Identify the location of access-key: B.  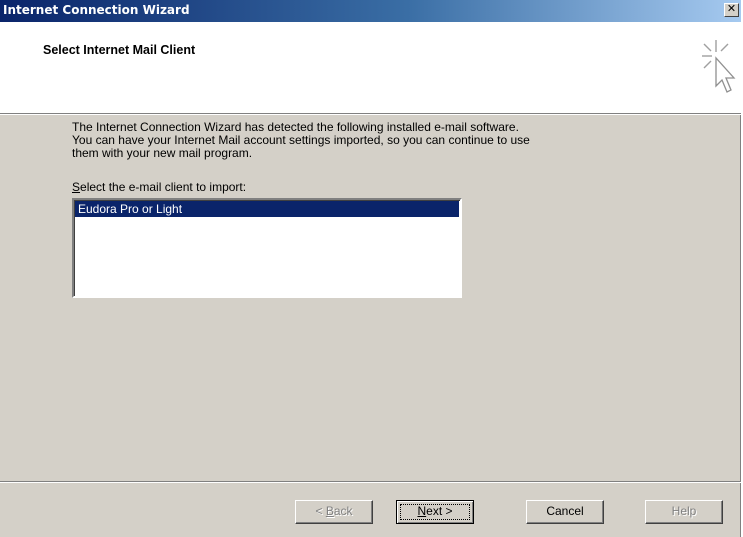
(329, 511).